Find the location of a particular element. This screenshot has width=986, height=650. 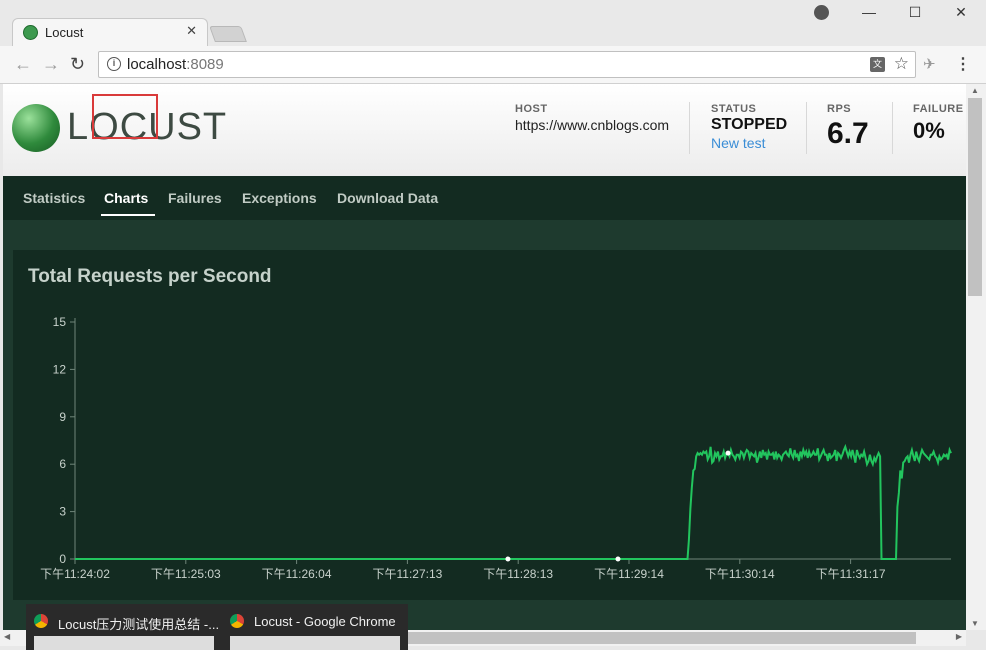

locust-favicon-icon is located at coordinates (30, 32).